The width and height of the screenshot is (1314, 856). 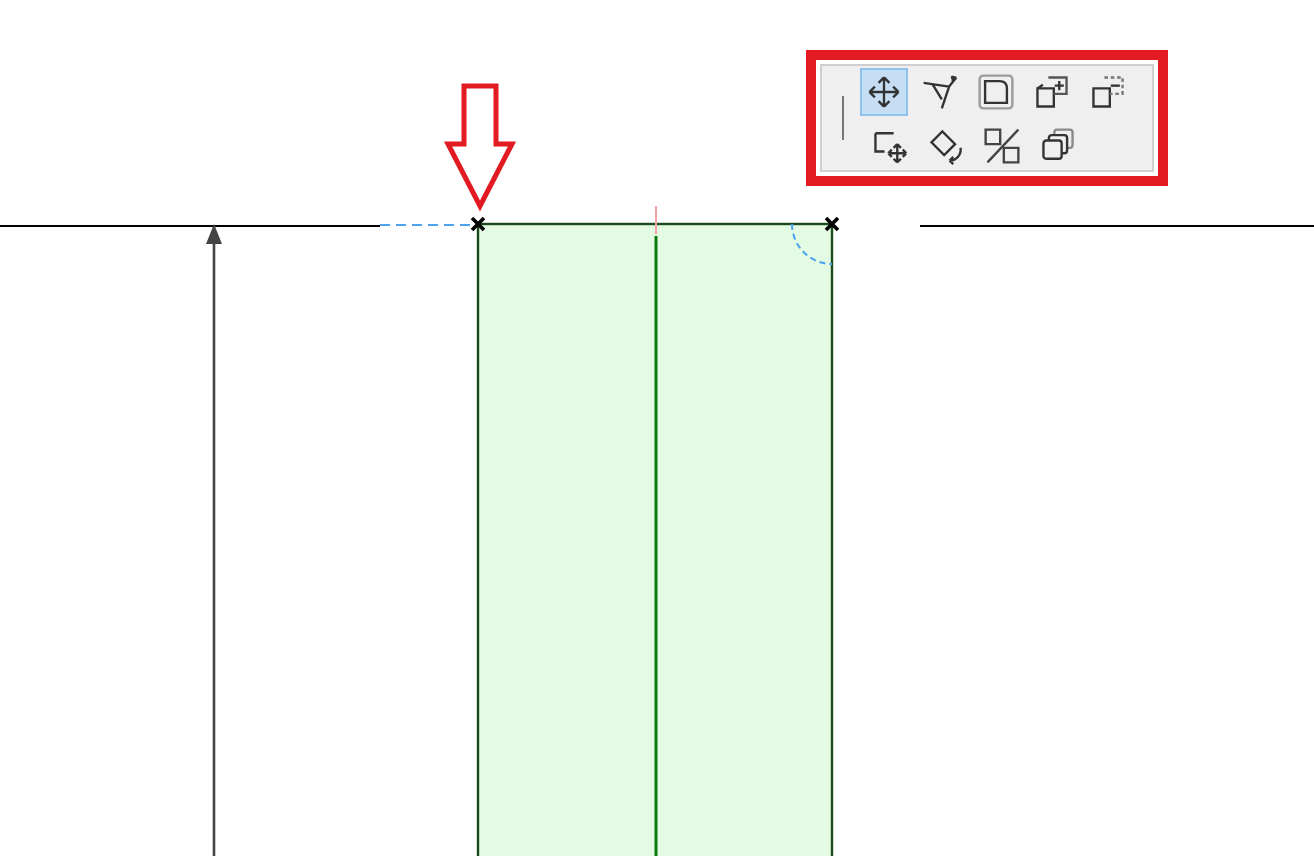 I want to click on copy-shapes-icon, so click(x=1058, y=145).